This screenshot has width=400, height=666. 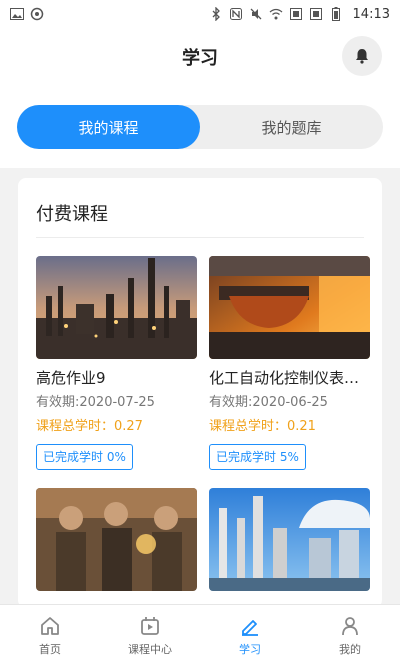 I want to click on pencil-icon, so click(x=250, y=627).